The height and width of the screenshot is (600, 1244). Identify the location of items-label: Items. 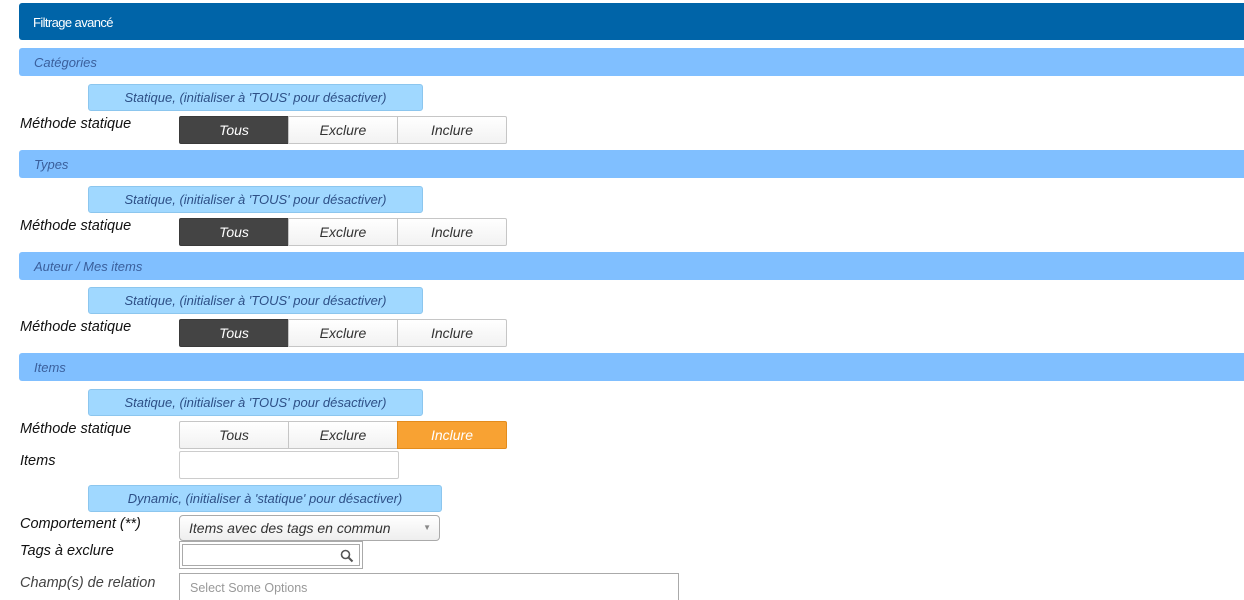
(38, 461).